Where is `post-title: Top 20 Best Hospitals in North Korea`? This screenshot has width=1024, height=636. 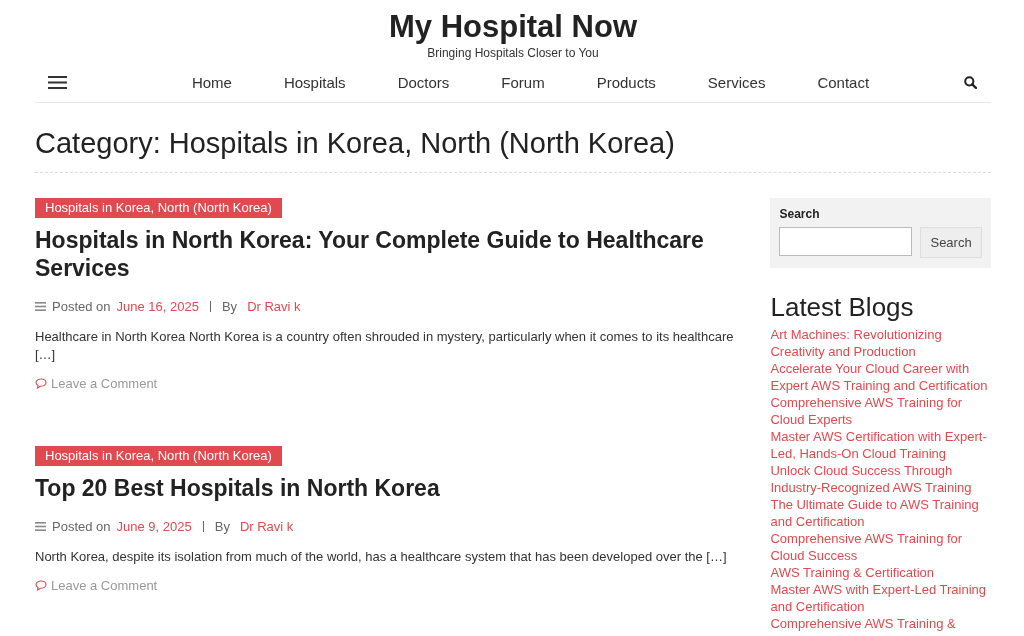
post-title: Top 20 Best Hospitals in North Korea is located at coordinates (392, 488).